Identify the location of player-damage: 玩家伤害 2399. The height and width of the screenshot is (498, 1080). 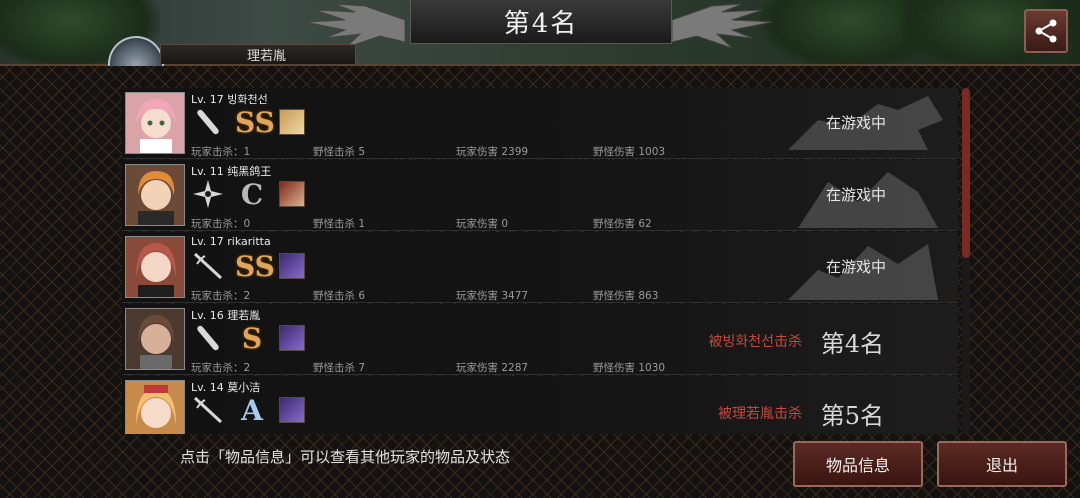
(492, 152).